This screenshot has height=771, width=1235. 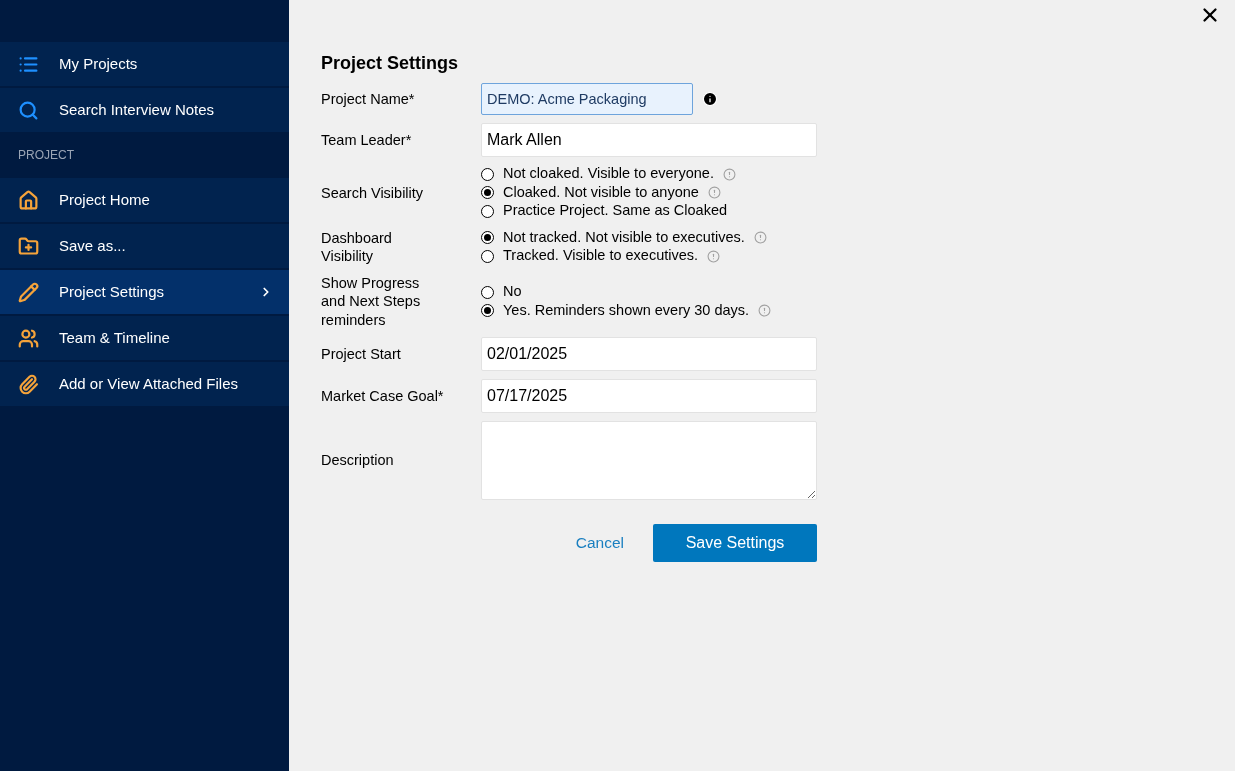 I want to click on sidebar-item: Search Interview Notes, so click(x=144, y=110).